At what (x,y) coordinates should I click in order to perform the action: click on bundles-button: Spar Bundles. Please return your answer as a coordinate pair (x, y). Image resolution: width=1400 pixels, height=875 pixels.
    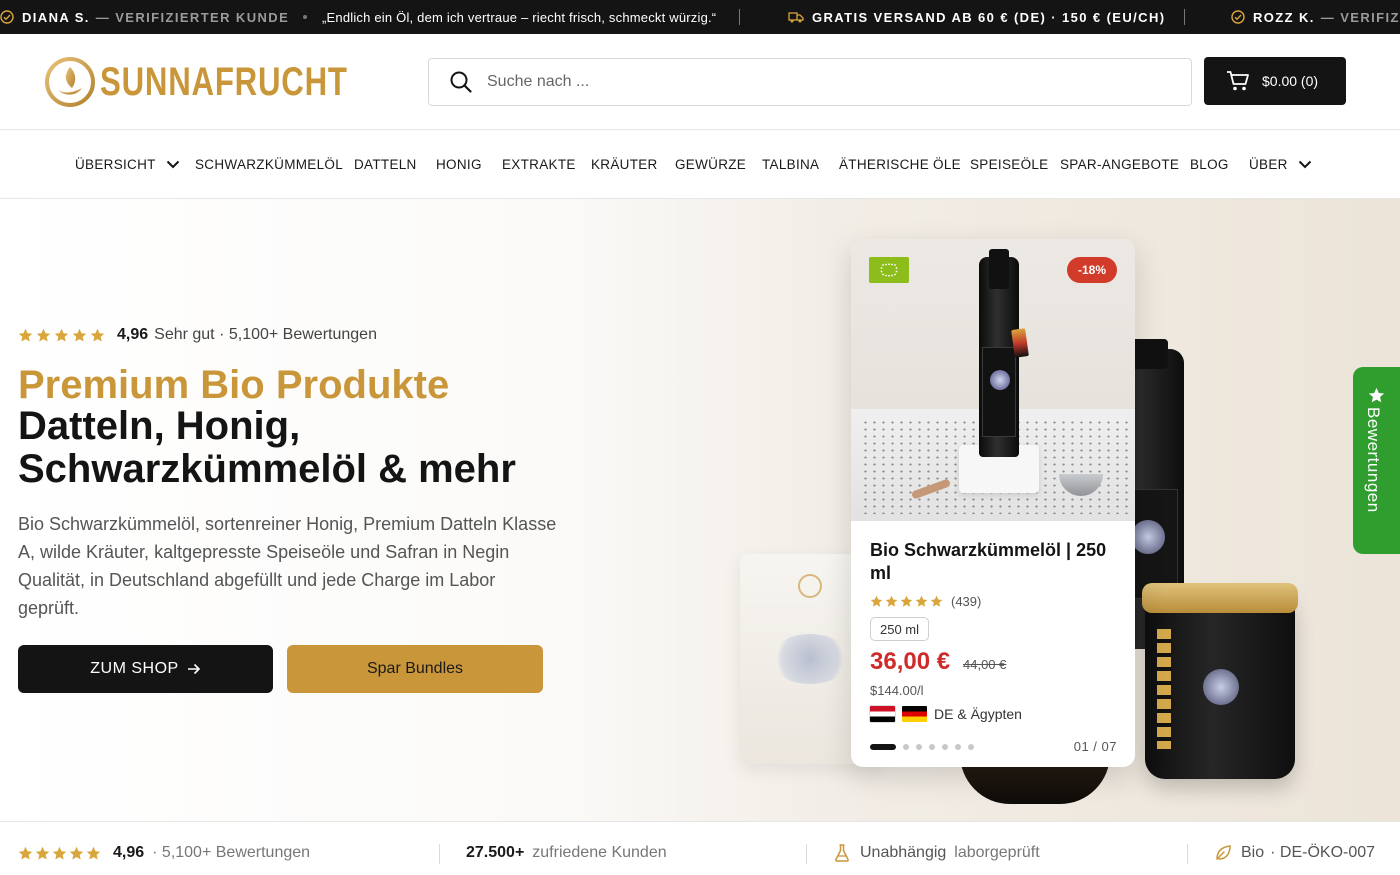
    Looking at the image, I should click on (415, 669).